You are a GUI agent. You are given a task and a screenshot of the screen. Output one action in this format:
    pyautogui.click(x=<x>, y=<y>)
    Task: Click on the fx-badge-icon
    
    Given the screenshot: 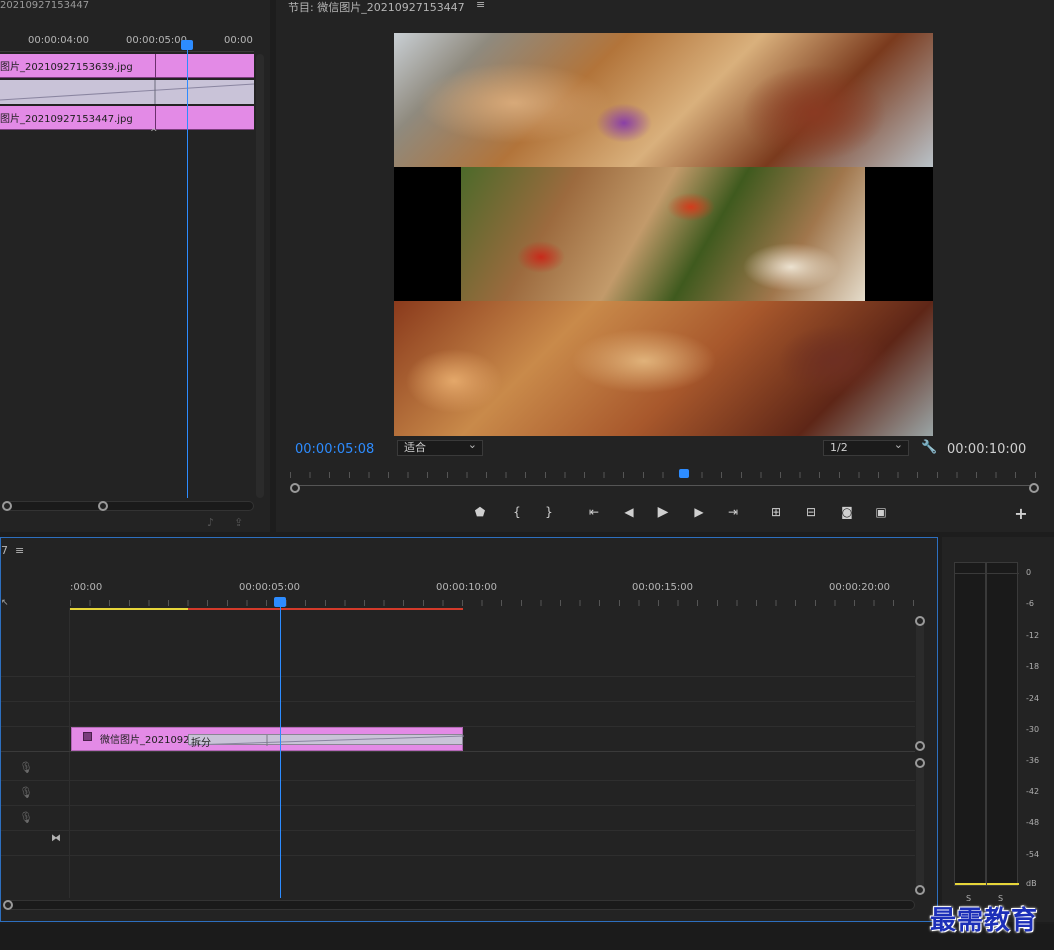 What is the action you would take?
    pyautogui.click(x=87, y=736)
    